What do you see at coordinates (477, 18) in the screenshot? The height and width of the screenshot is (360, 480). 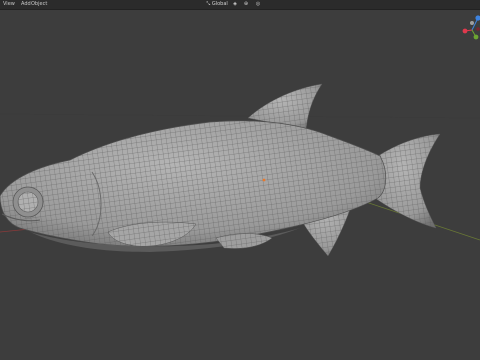 I see `gizmo-z-handle` at bounding box center [477, 18].